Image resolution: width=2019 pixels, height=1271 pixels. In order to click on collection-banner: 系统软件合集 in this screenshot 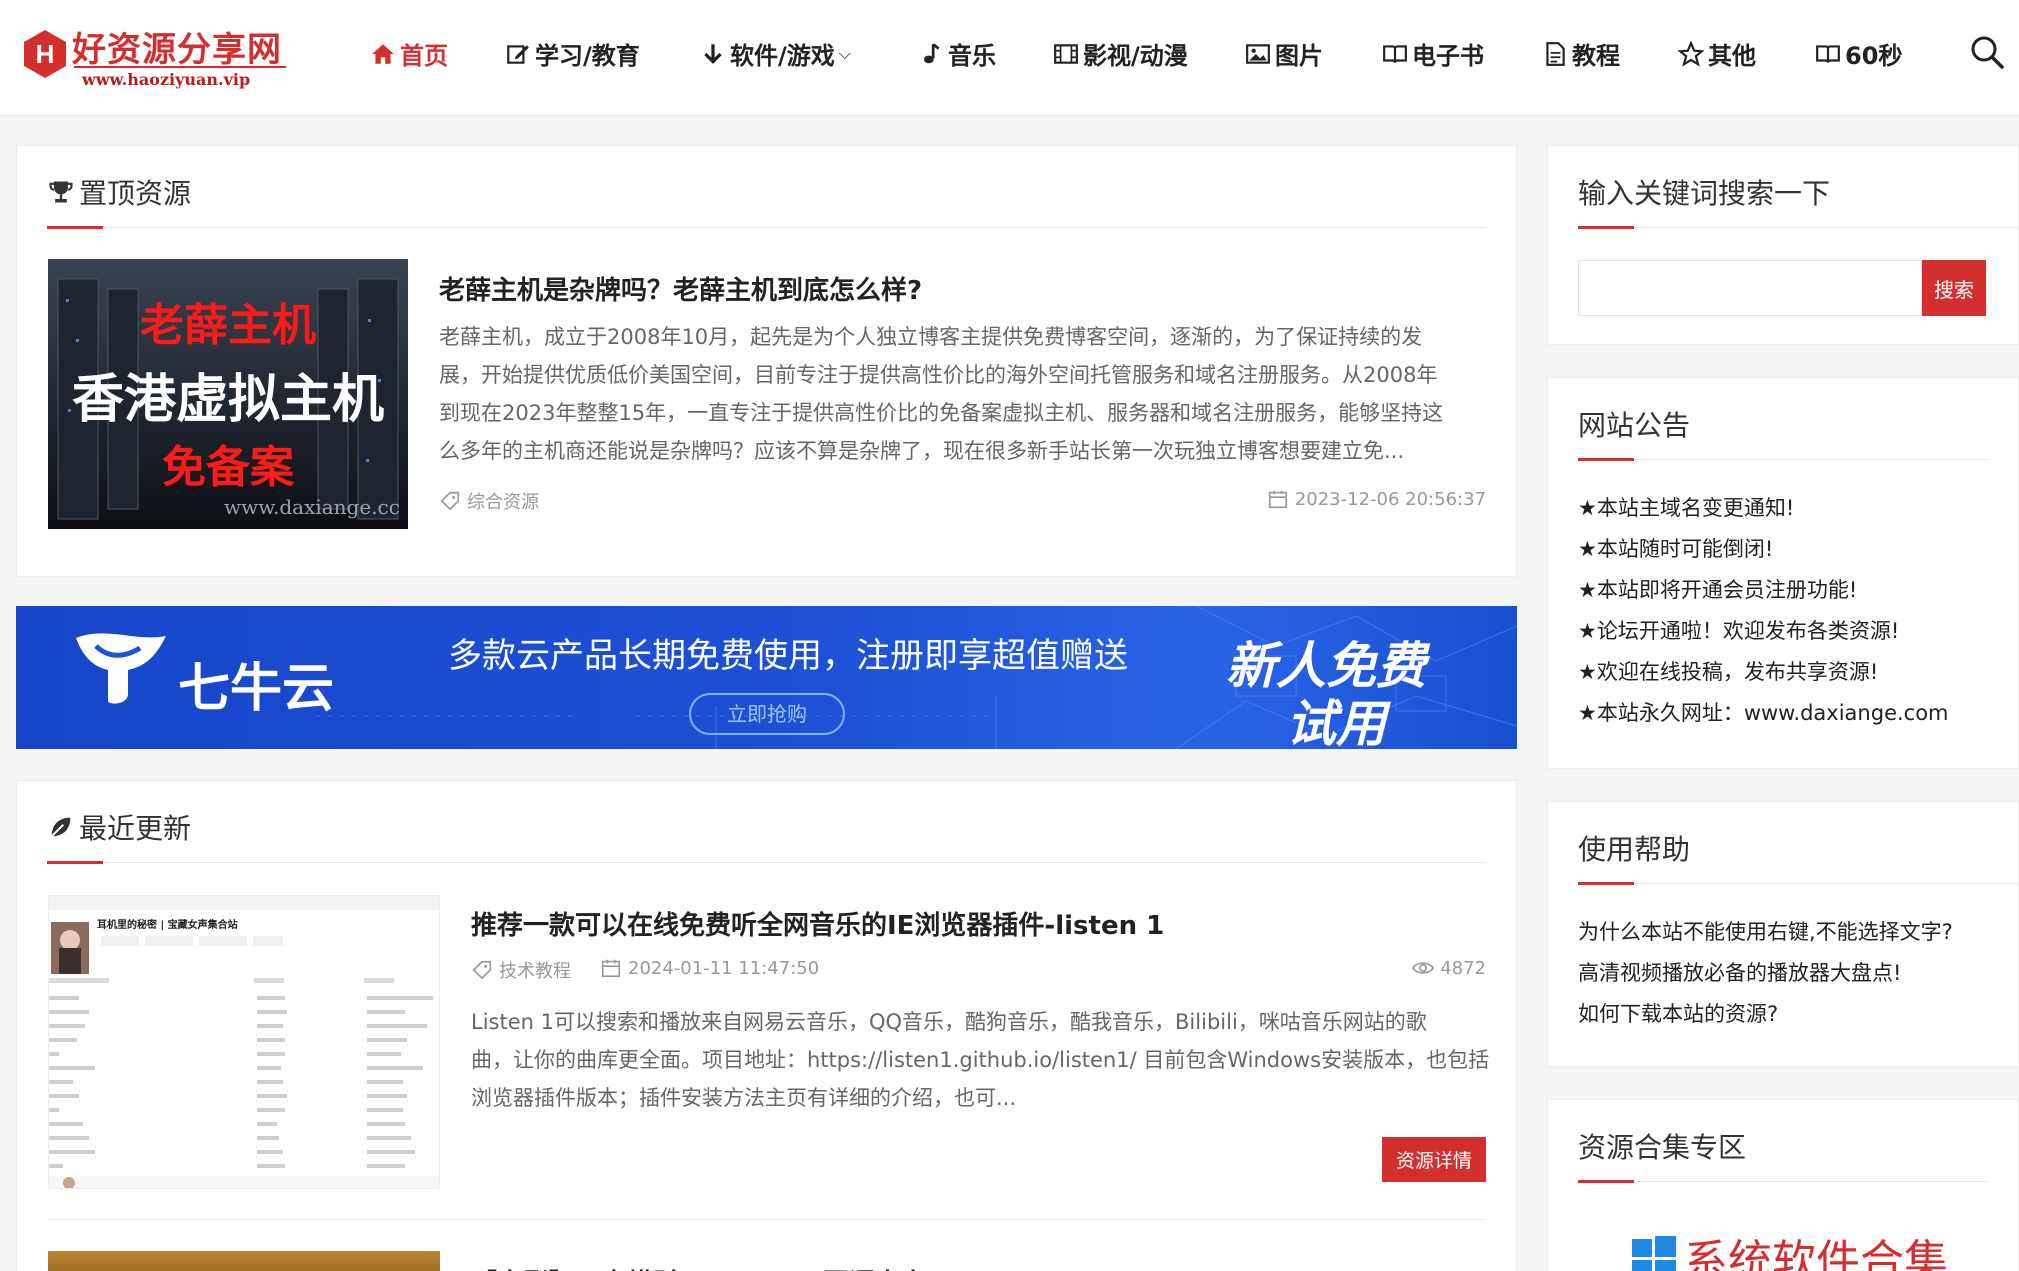, I will do `click(1790, 1248)`.